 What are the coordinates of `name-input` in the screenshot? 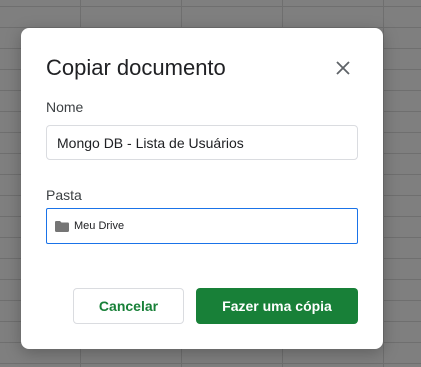 It's located at (202, 142).